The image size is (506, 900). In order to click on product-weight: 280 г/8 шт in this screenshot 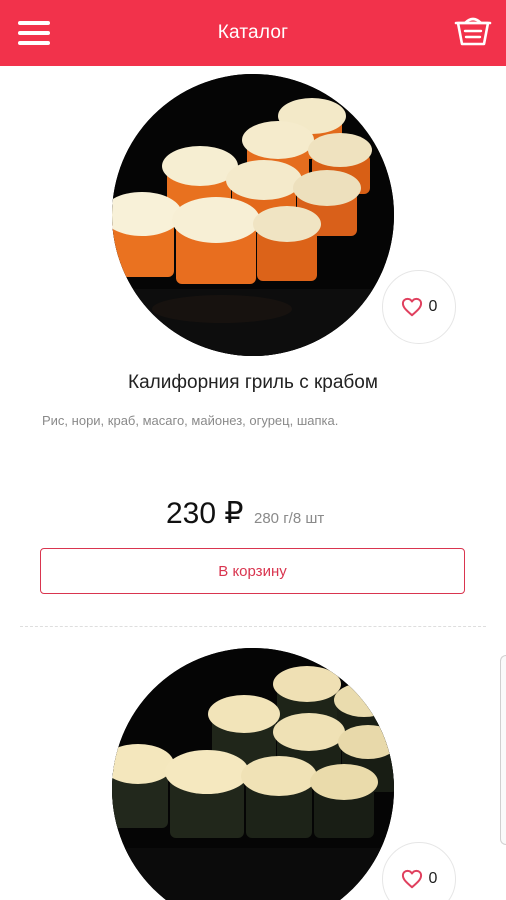, I will do `click(289, 518)`.